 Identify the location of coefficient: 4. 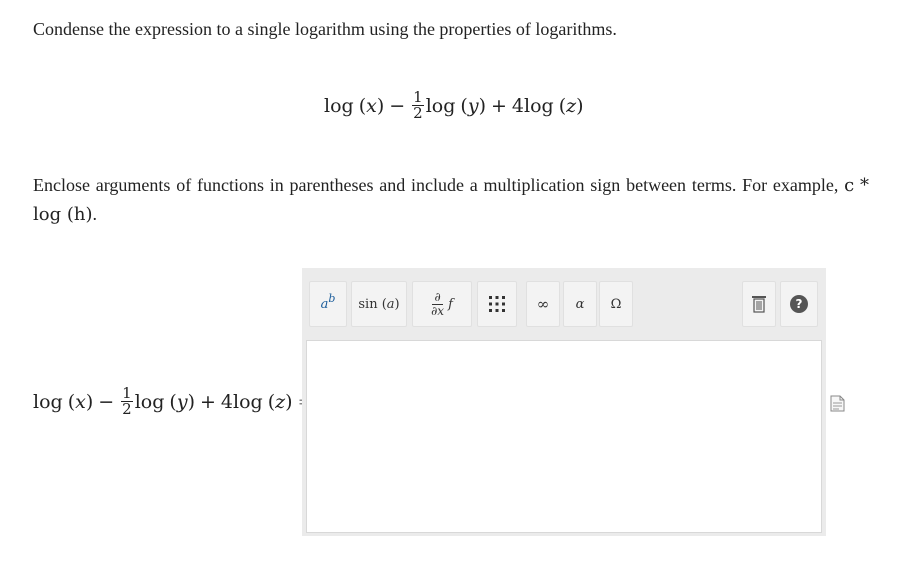
(517, 105).